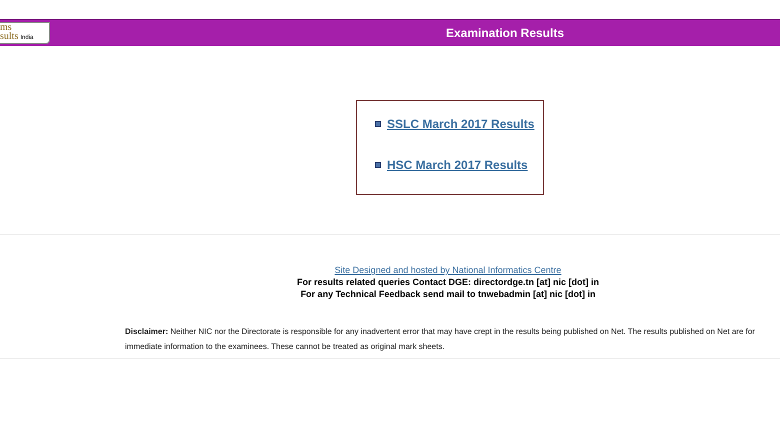  What do you see at coordinates (457, 165) in the screenshot?
I see `results-link: HSC March 2017 Results` at bounding box center [457, 165].